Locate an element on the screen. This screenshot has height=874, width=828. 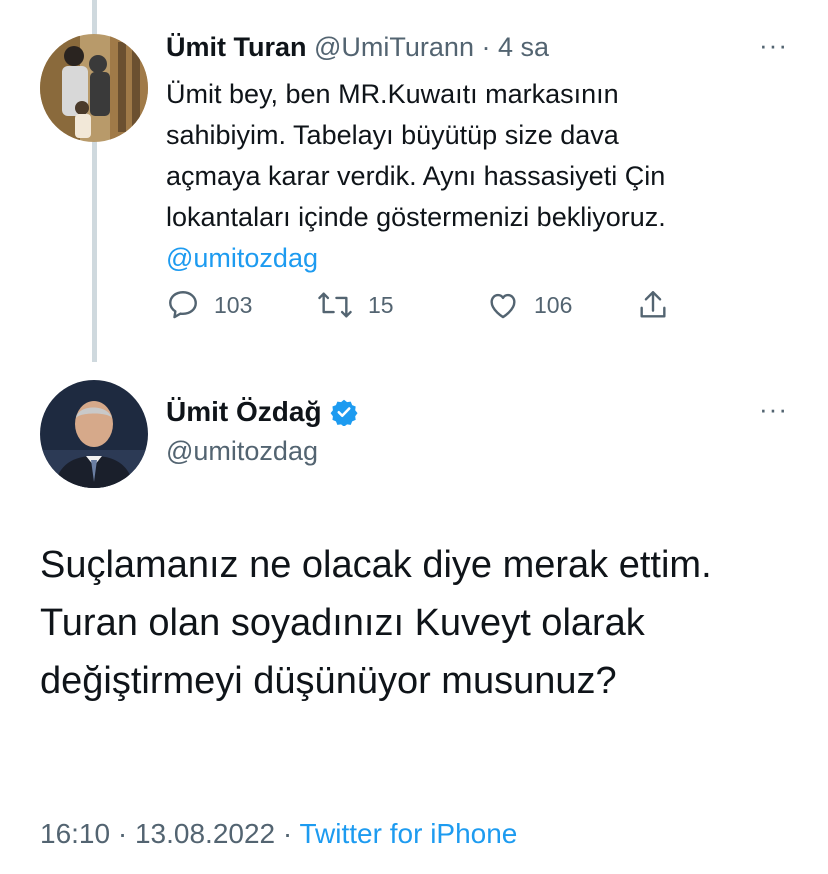
reply-author-handle: @UmiTurann is located at coordinates (394, 47).